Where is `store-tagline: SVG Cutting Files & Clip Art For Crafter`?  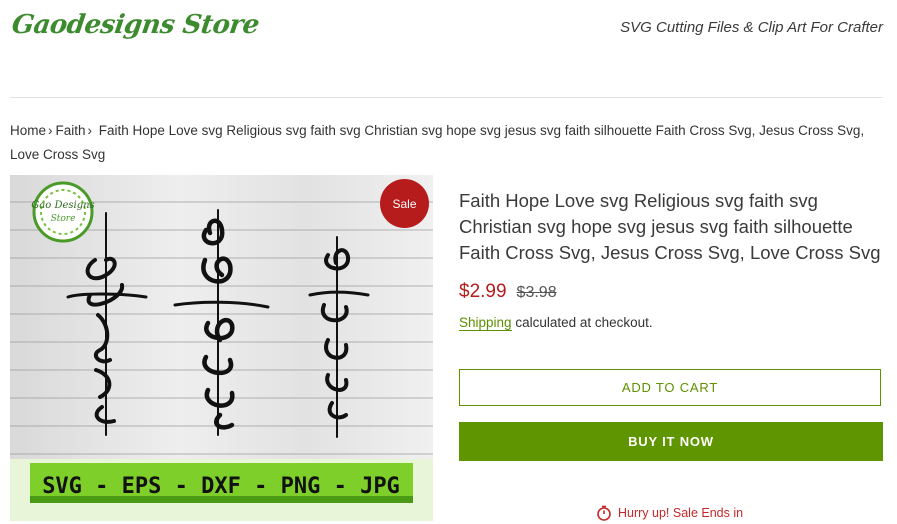
store-tagline: SVG Cutting Files & Clip Art For Crafter is located at coordinates (751, 27).